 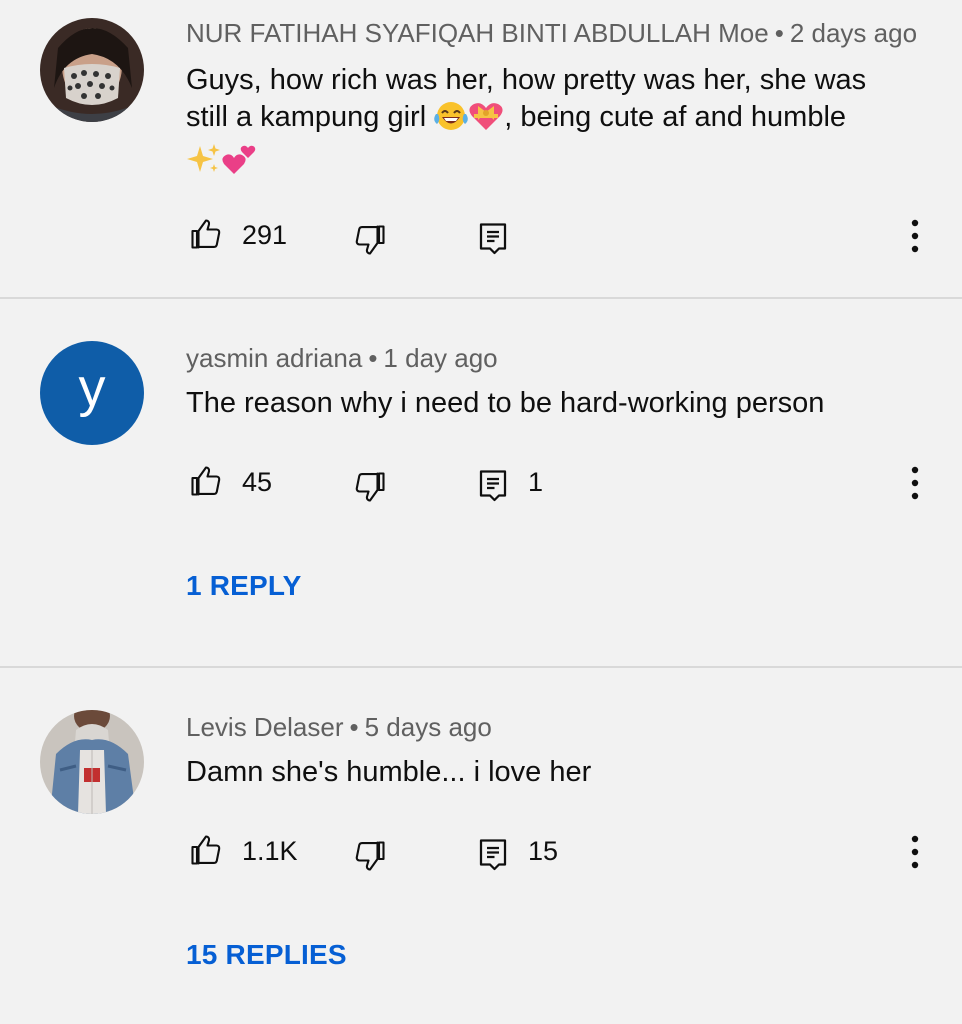 What do you see at coordinates (257, 482) in the screenshot?
I see `like-count: 45` at bounding box center [257, 482].